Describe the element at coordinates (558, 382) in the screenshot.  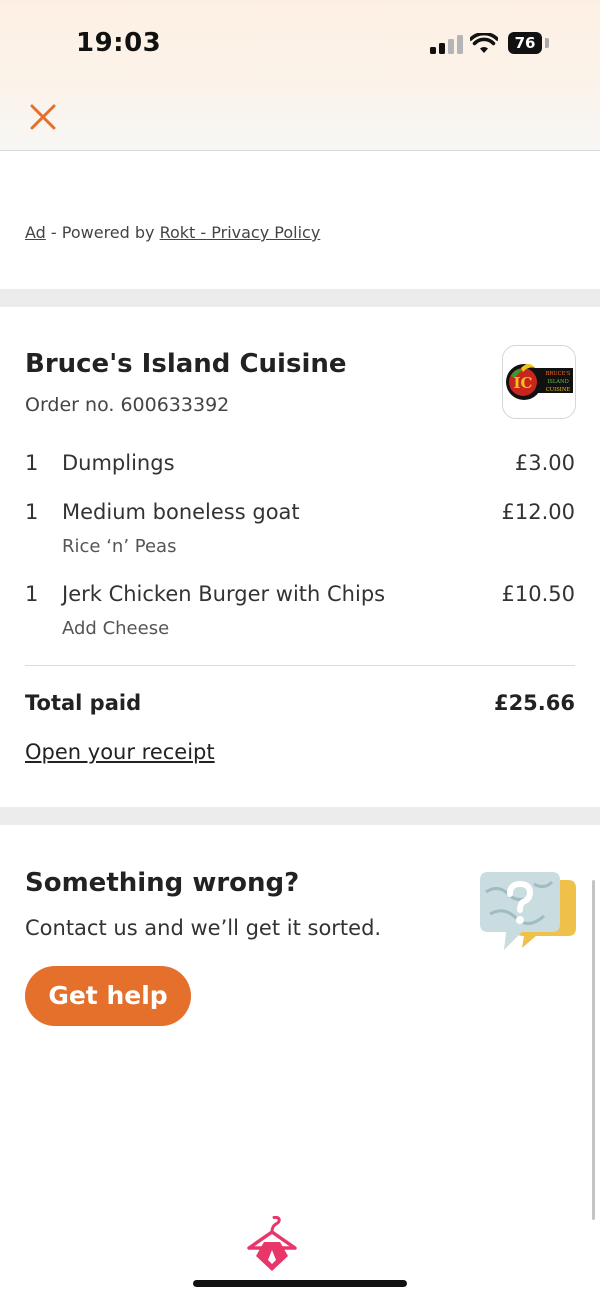
I see `logo-line-2: ISLAND` at that location.